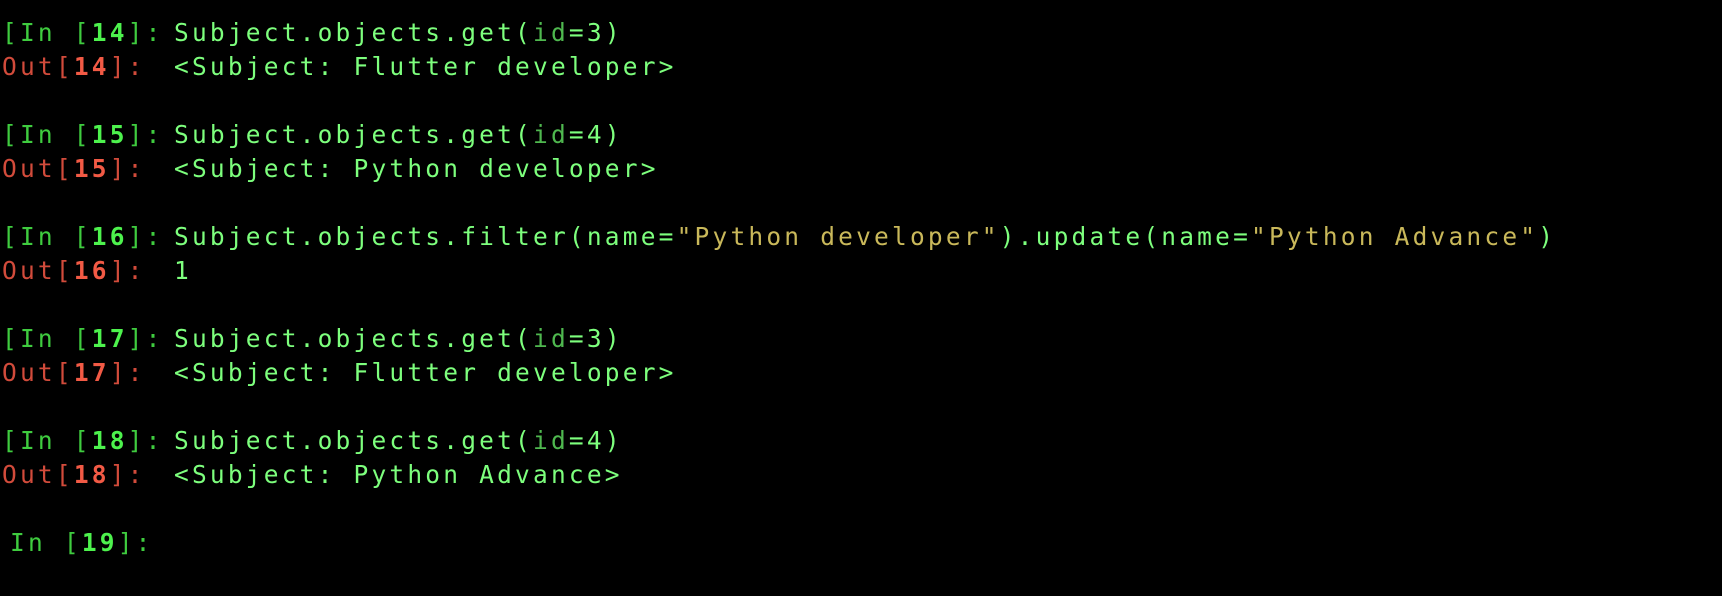 The width and height of the screenshot is (1722, 596). What do you see at coordinates (398, 474) in the screenshot?
I see `output-value-18: <Subject: Python Advance>` at bounding box center [398, 474].